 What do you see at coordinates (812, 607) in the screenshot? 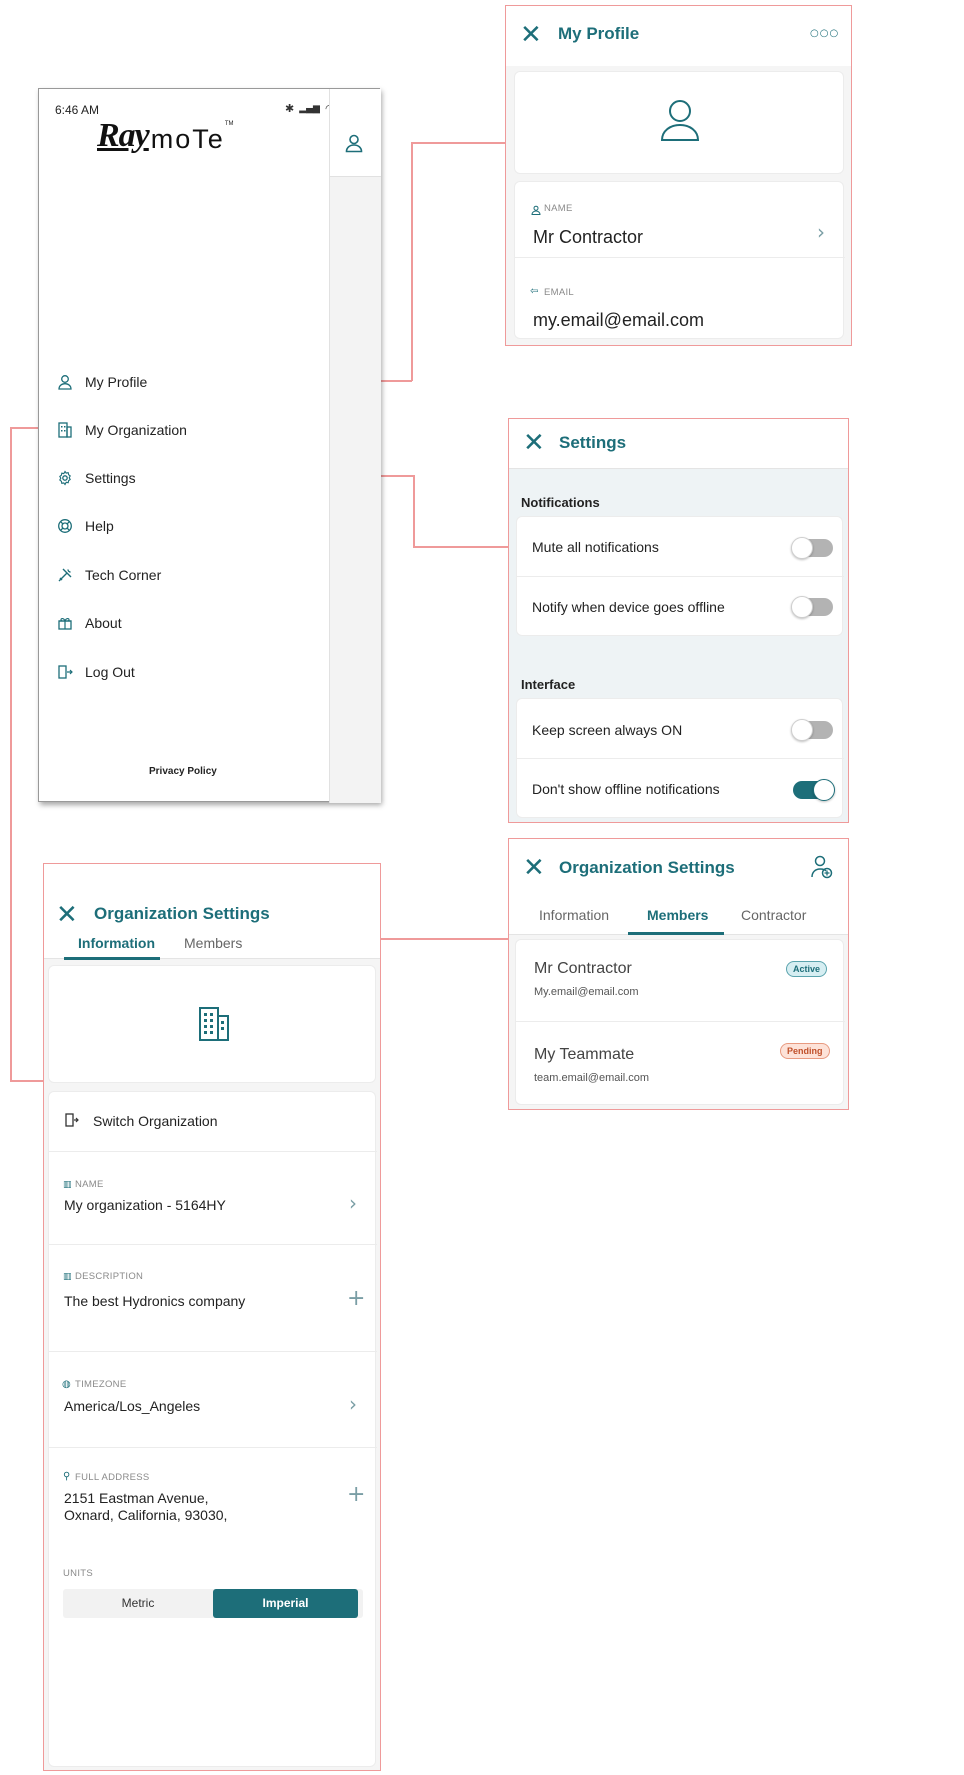
I see `notify-offline-toggle` at bounding box center [812, 607].